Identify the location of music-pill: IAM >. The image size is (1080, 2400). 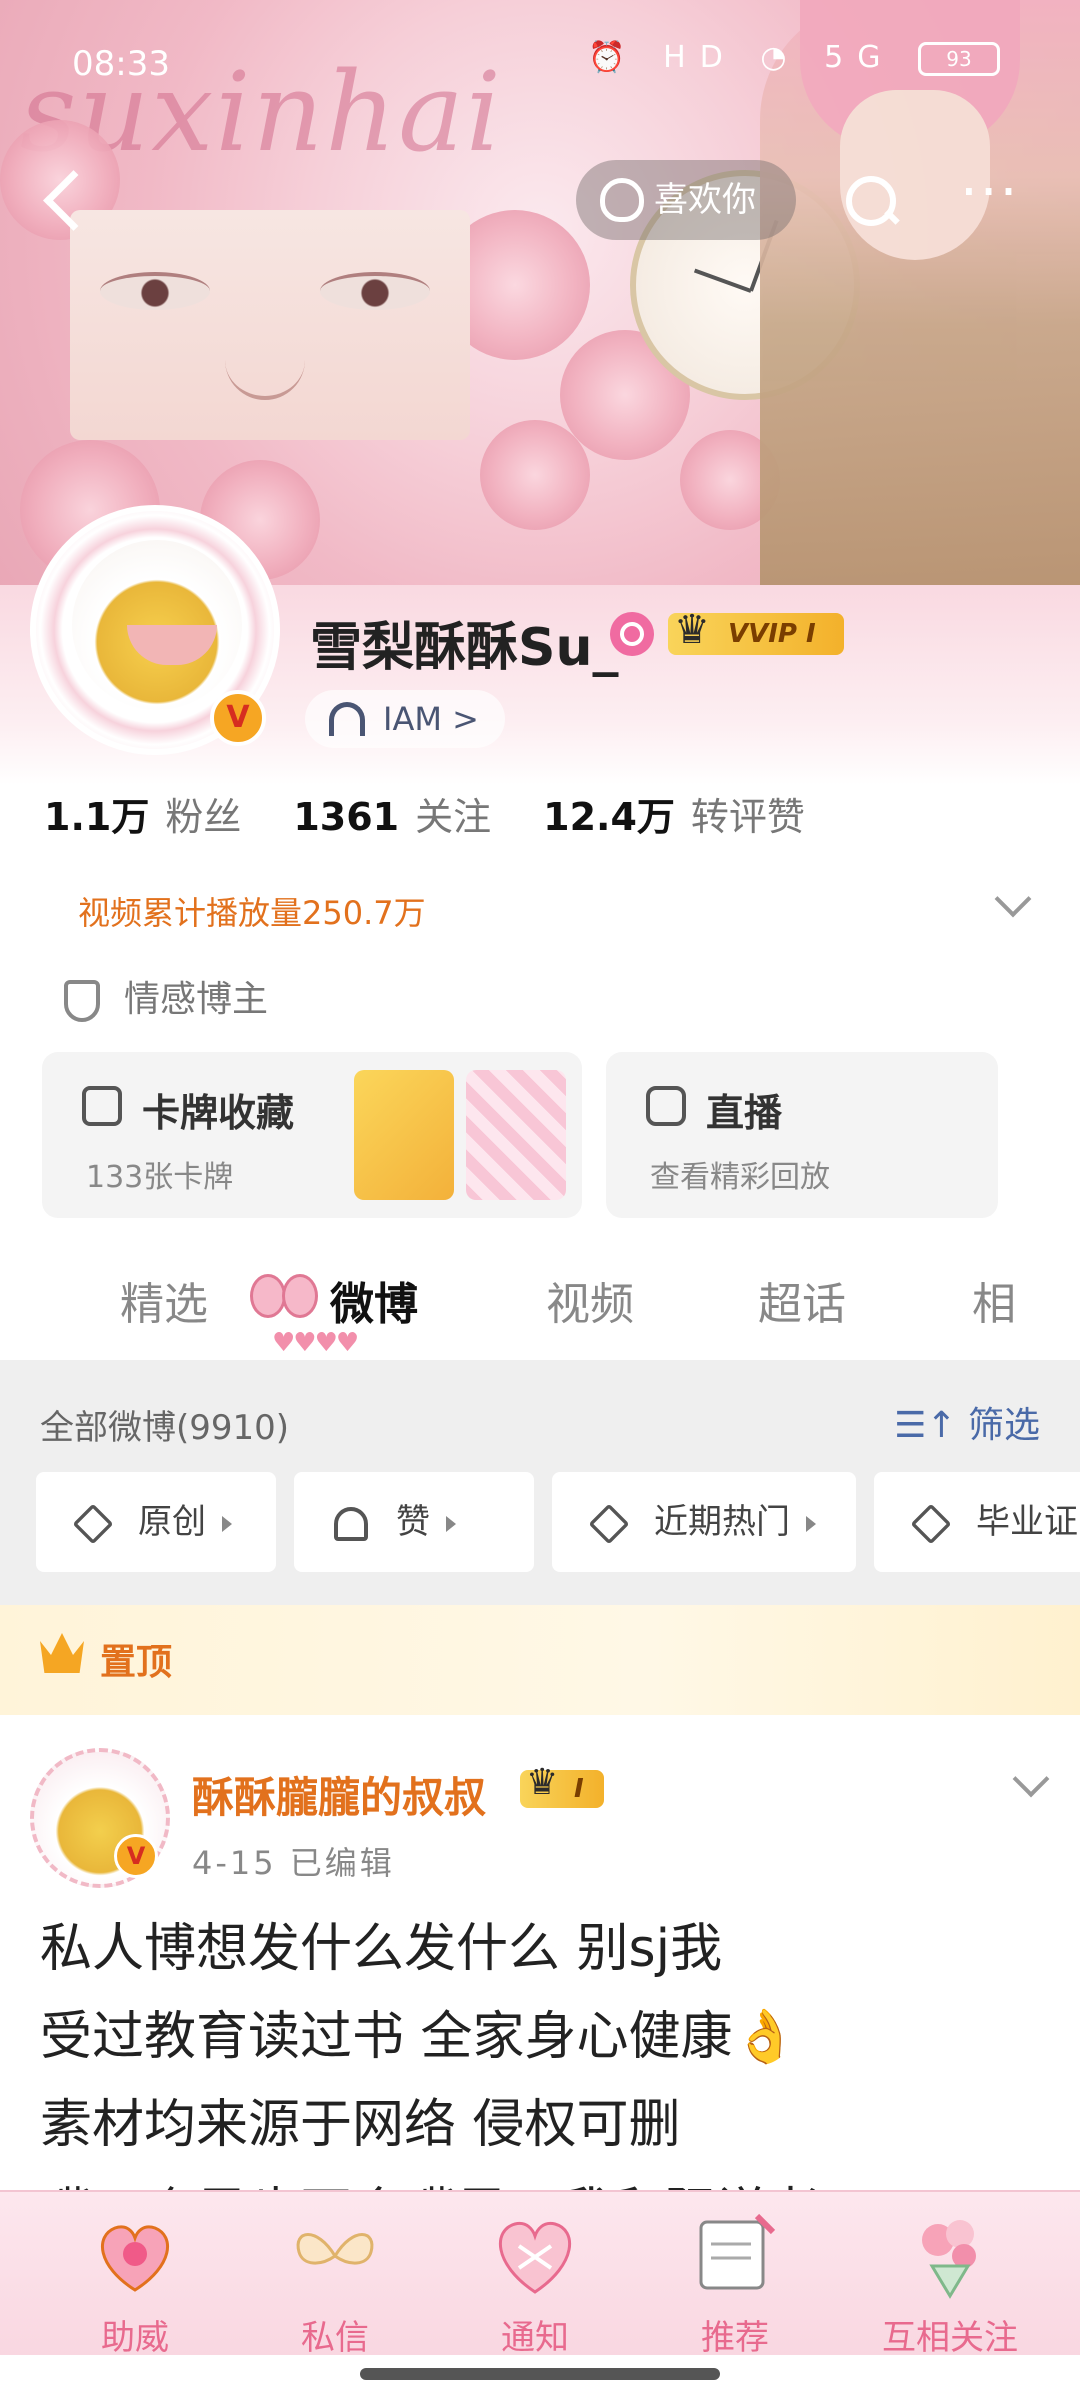
(405, 719).